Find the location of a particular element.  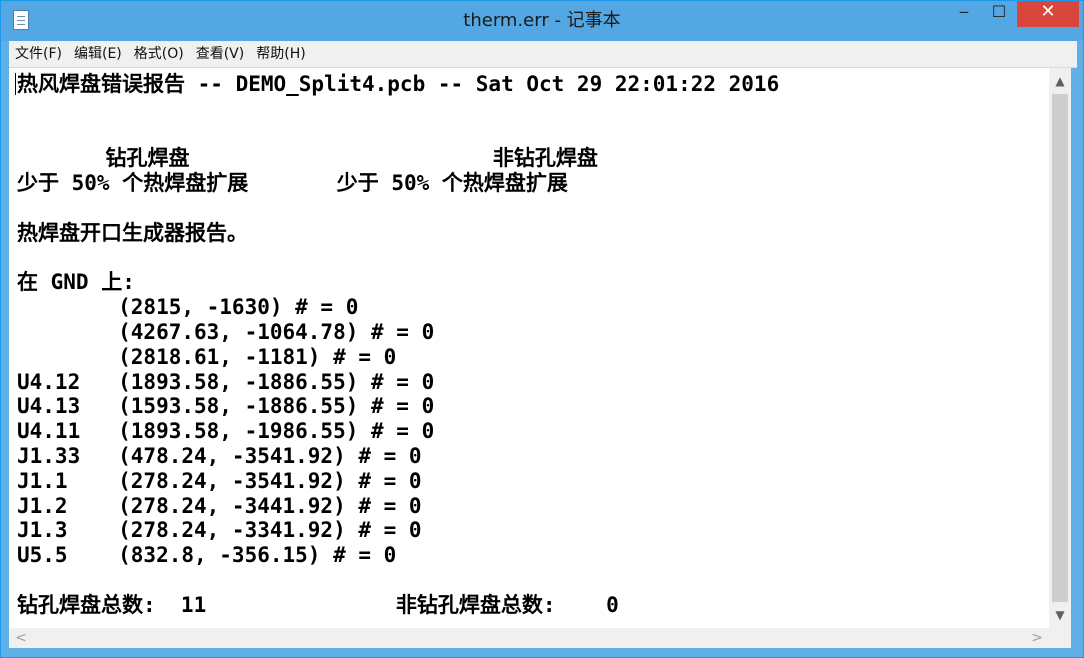

document-line: 钻孔焊盘总数: 11 非钻孔焊盘总数: 0 is located at coordinates (318, 604).